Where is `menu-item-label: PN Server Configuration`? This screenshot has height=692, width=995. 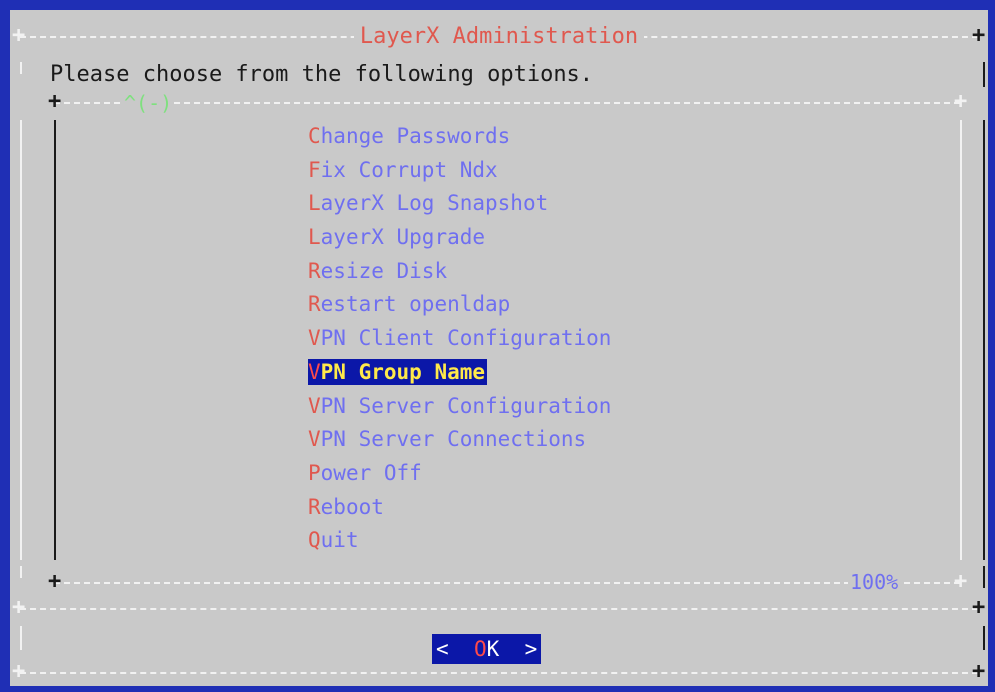
menu-item-label: PN Server Configuration is located at coordinates (466, 405).